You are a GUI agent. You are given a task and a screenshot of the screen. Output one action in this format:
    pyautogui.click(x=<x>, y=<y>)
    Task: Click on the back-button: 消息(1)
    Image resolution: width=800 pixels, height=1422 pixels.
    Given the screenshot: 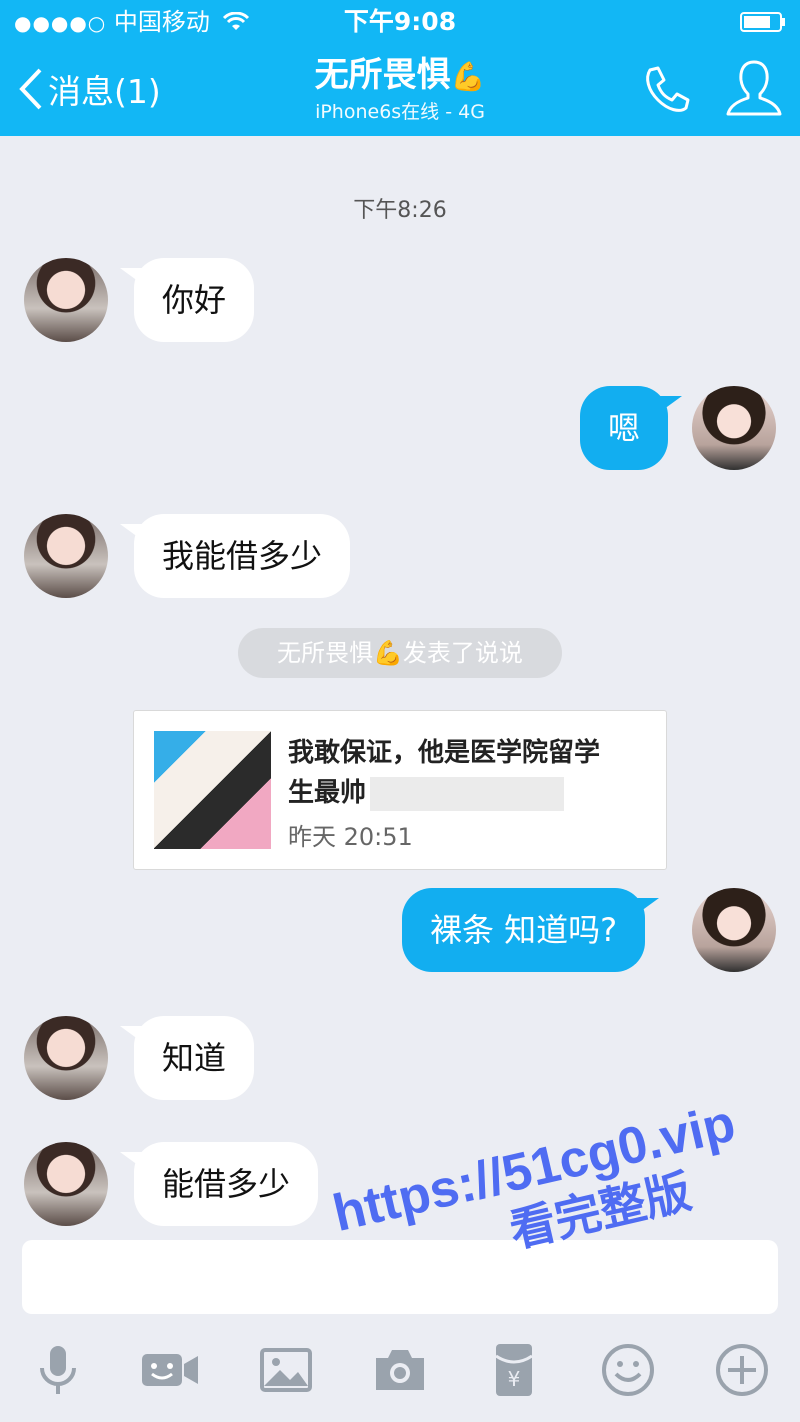 What is the action you would take?
    pyautogui.click(x=89, y=89)
    